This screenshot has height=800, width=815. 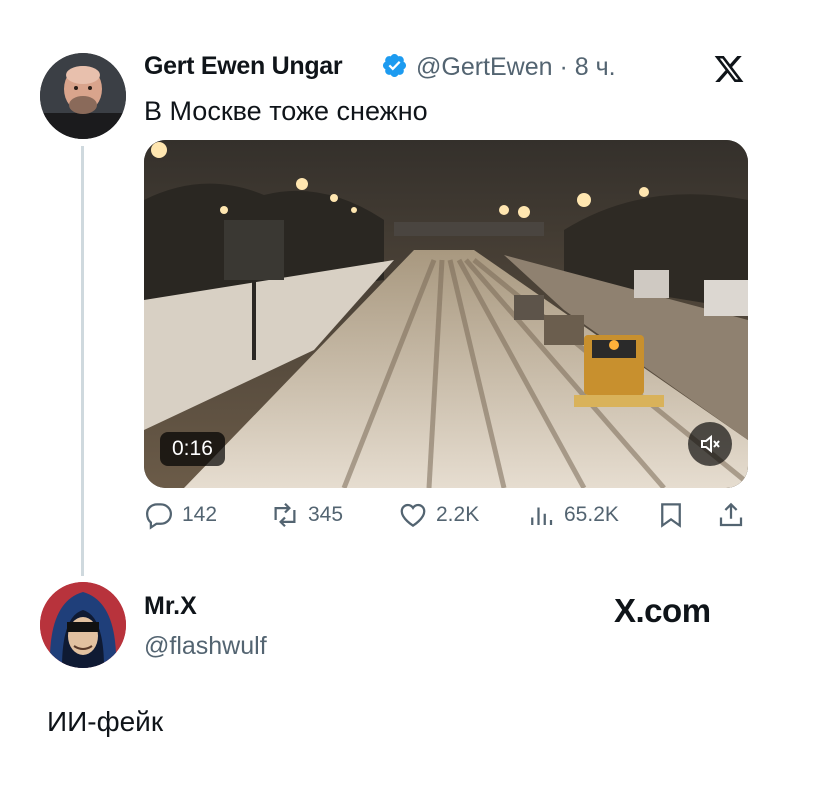 What do you see at coordinates (105, 721) in the screenshot?
I see `reply-text: ИИ-фейк` at bounding box center [105, 721].